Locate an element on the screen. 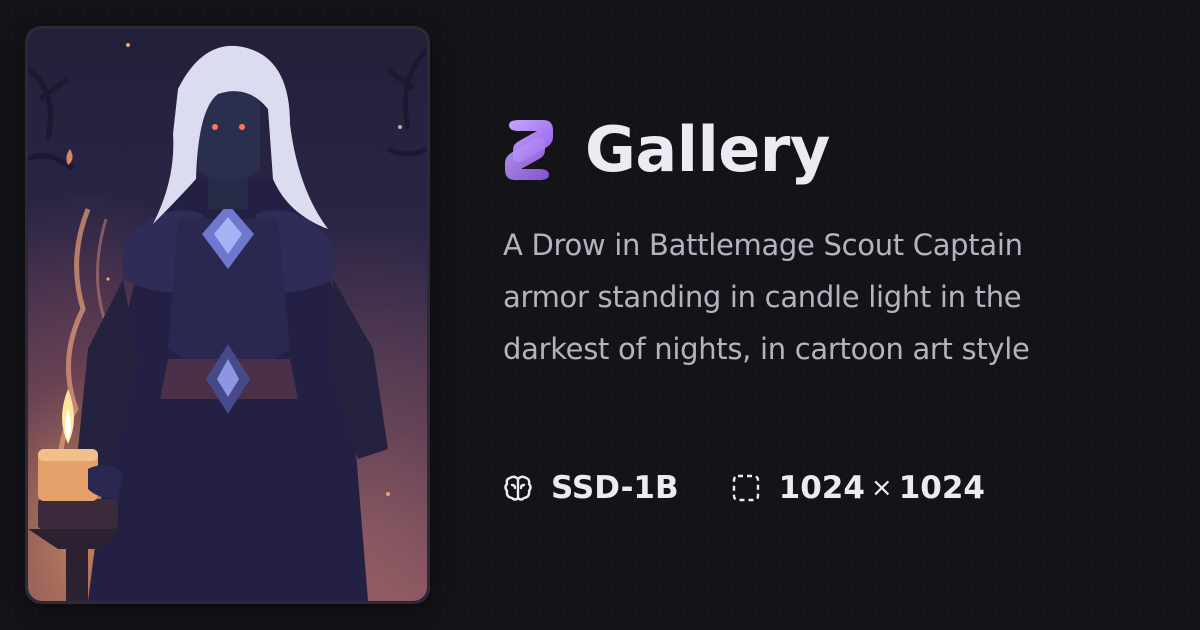  metadata-row: SSD-1B 1024 × 1024 is located at coordinates (744, 488).